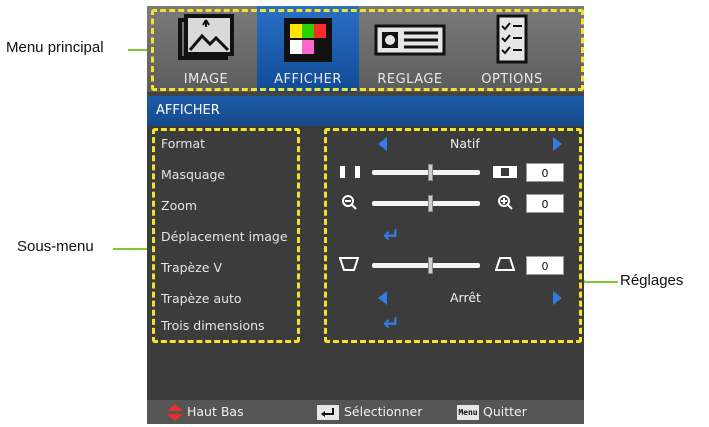 Image resolution: width=709 pixels, height=427 pixels. Describe the element at coordinates (468, 412) in the screenshot. I see `menu-key-icon: Menu` at that location.